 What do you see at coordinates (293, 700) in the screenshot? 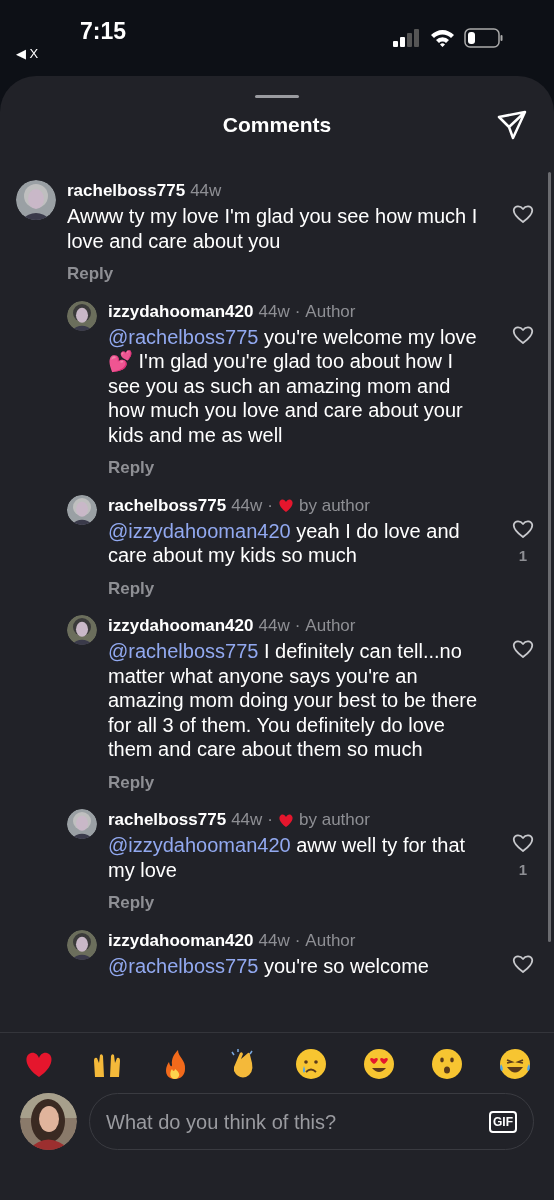
I see `comment-text: @rachelboss775 I definitely can tell...no matter what anyone says you're an amazing mom doing your best to be there for all 3 of them. You definitely do love them and care about them so much` at bounding box center [293, 700].